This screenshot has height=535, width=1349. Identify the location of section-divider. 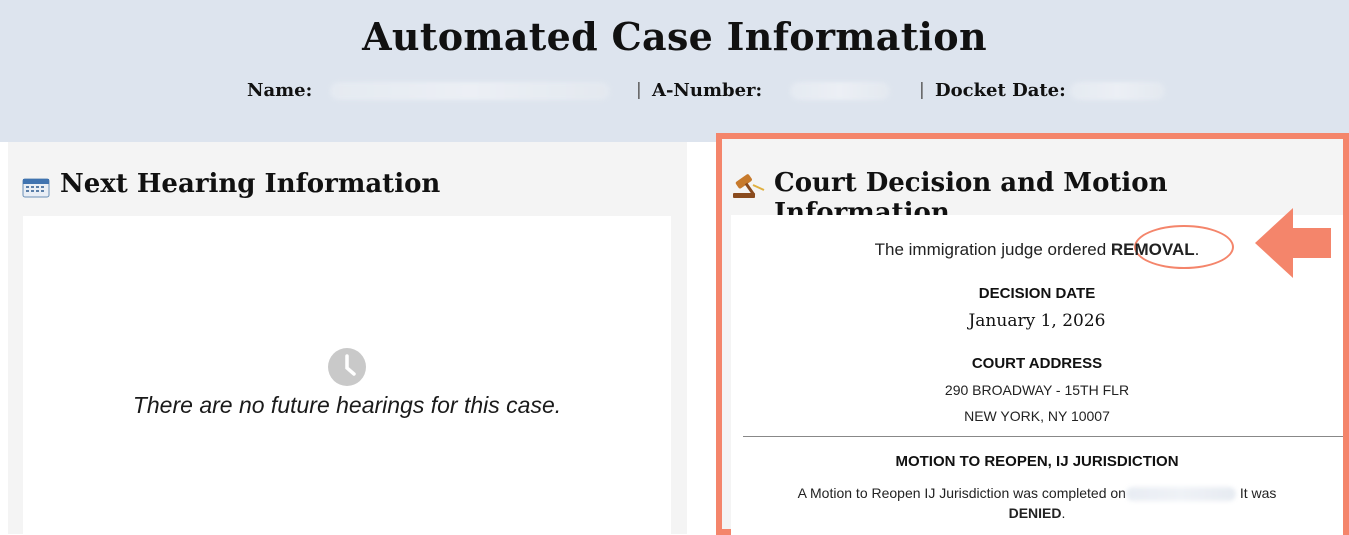
(1043, 436).